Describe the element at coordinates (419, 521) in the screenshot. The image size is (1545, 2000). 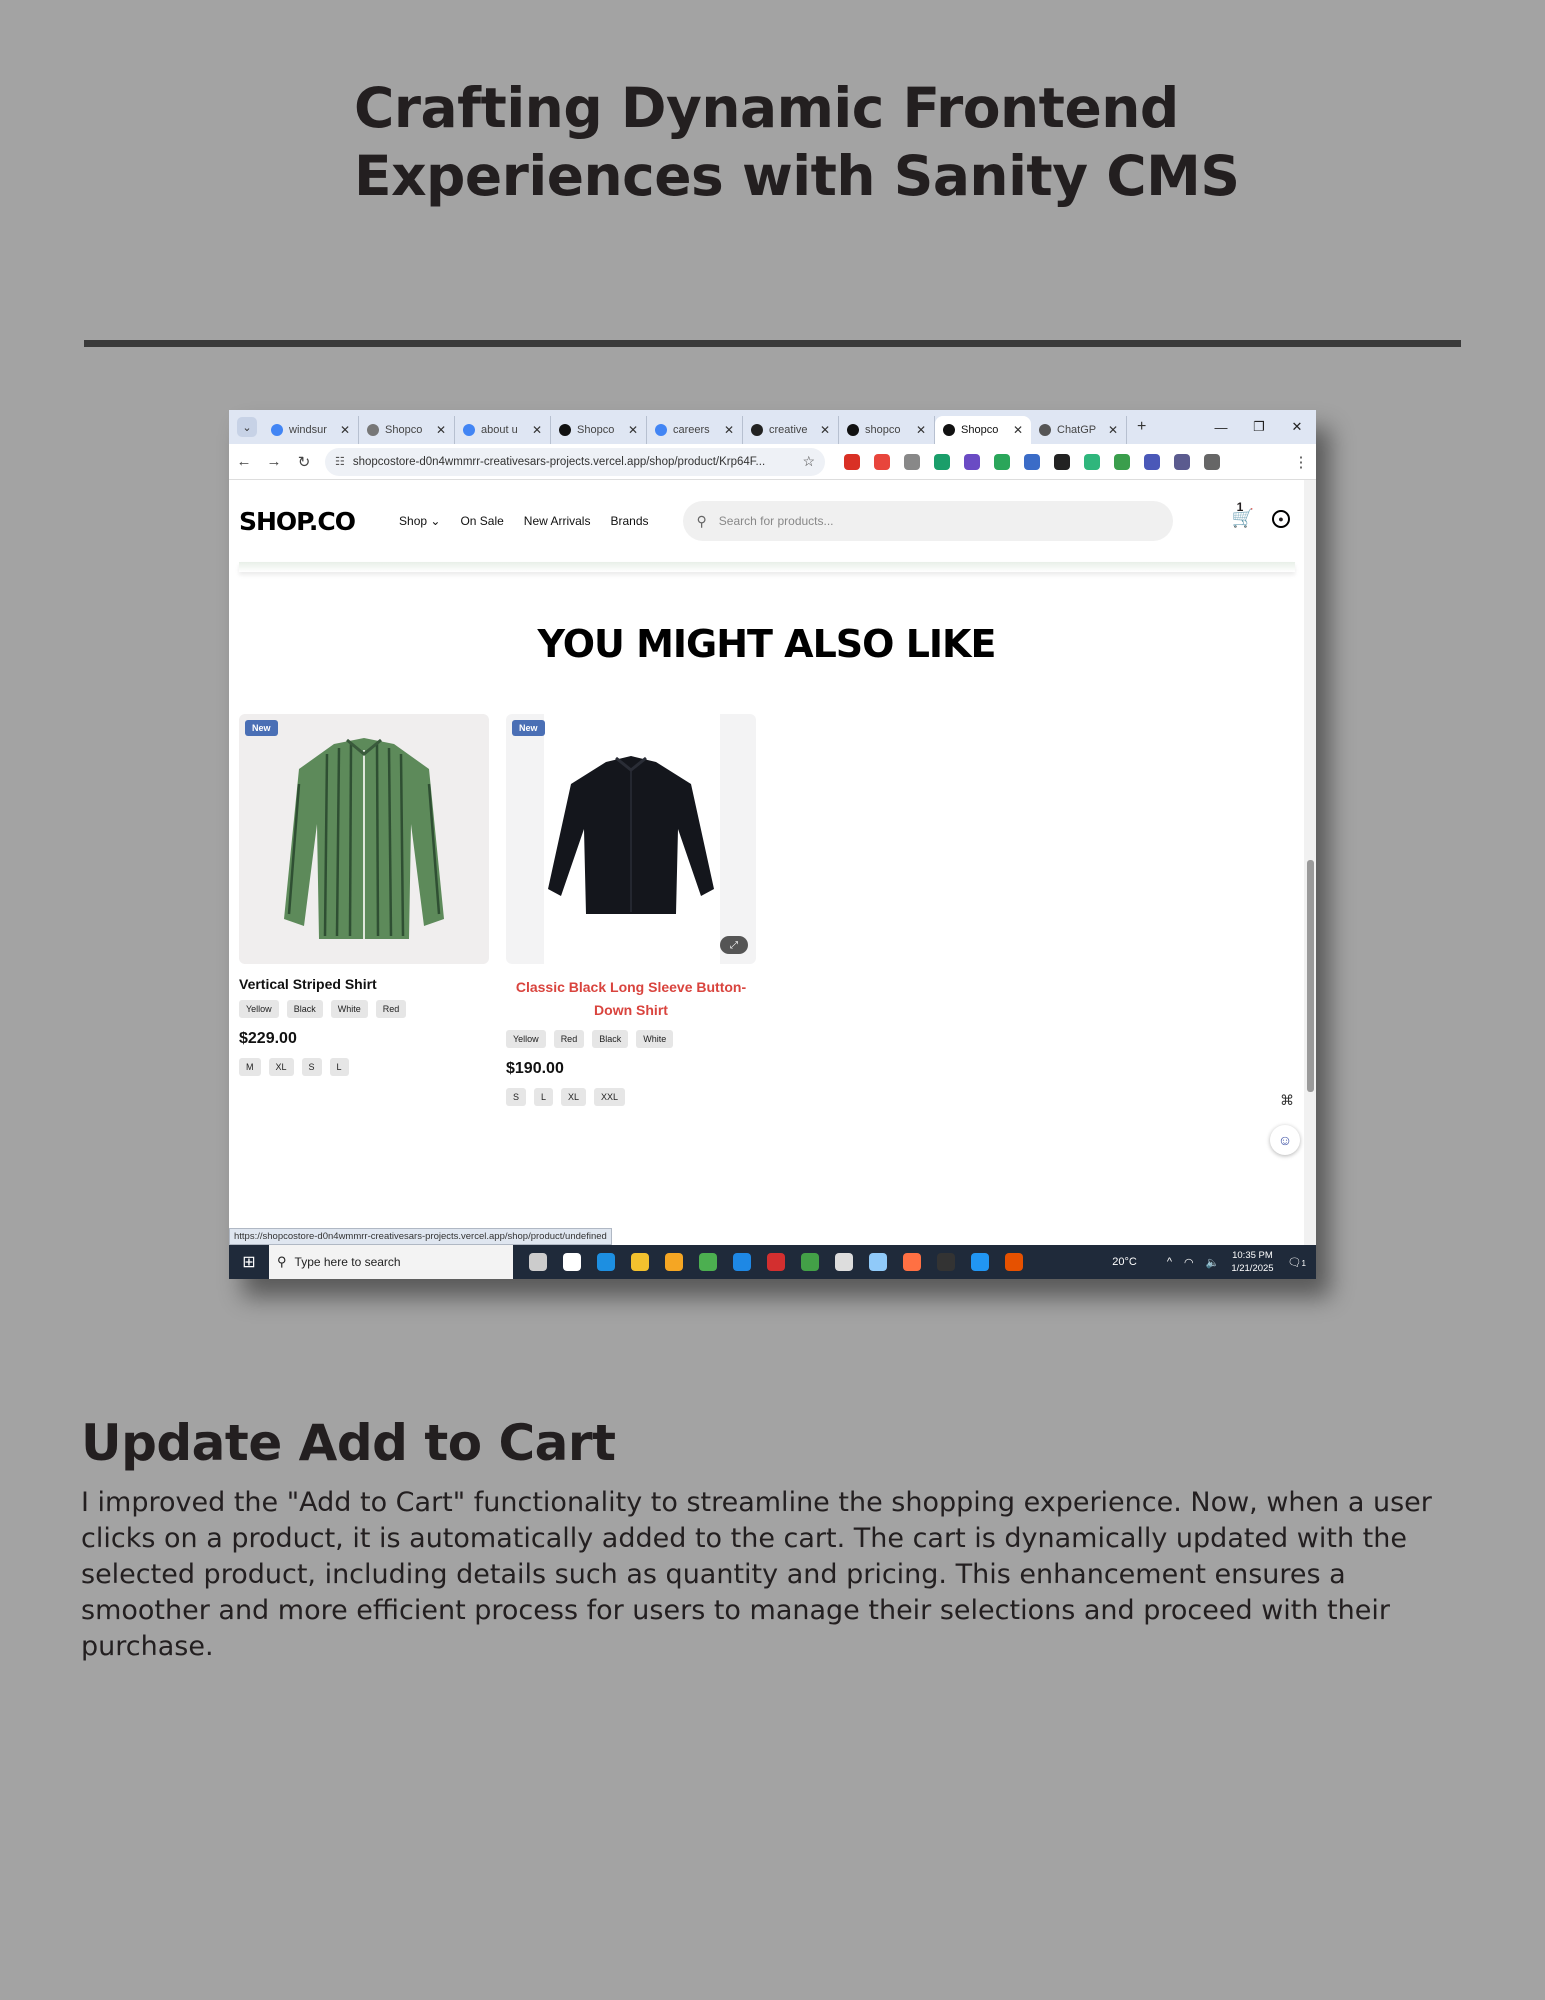
I see `nav-shop: Shop ⌄` at that location.